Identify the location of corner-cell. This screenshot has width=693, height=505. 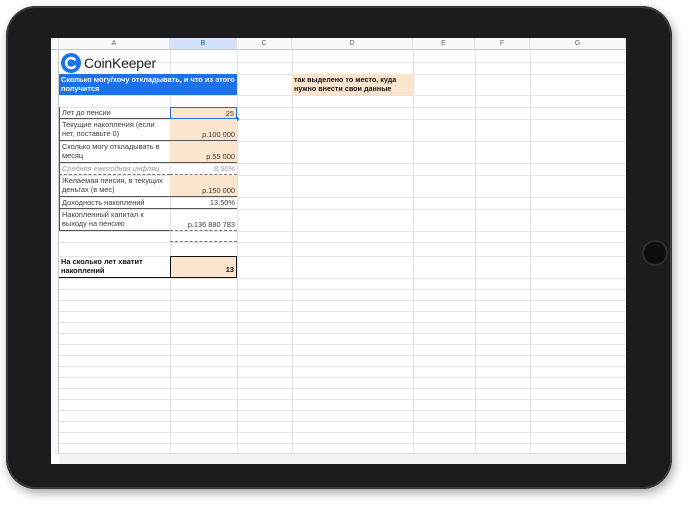
(55, 44).